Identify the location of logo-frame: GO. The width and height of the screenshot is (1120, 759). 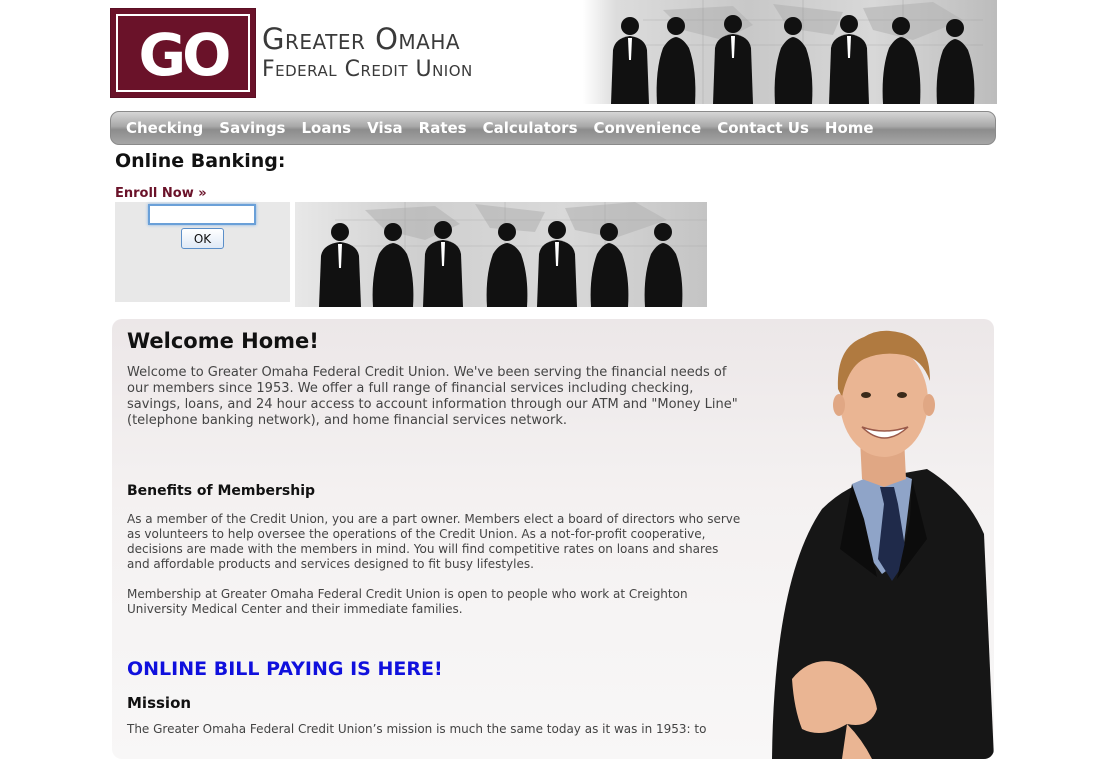
(183, 53).